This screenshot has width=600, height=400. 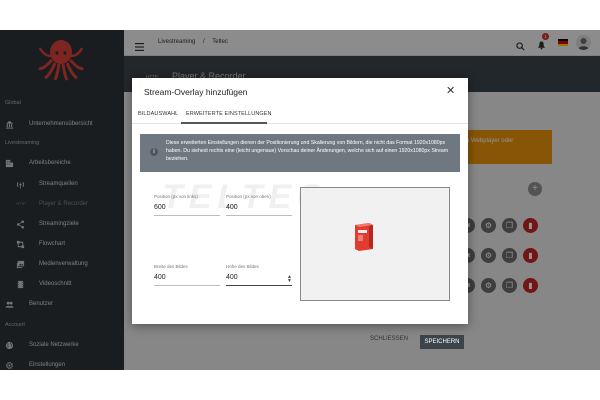 What do you see at coordinates (450, 90) in the screenshot?
I see `close-icon: ✕` at bounding box center [450, 90].